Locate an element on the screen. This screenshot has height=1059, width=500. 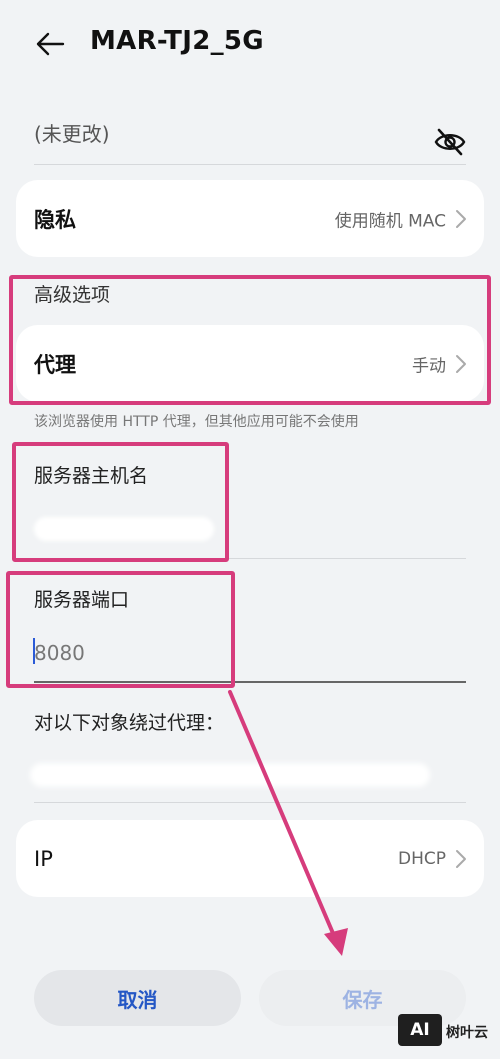
ip-value: DHCP is located at coordinates (422, 858).